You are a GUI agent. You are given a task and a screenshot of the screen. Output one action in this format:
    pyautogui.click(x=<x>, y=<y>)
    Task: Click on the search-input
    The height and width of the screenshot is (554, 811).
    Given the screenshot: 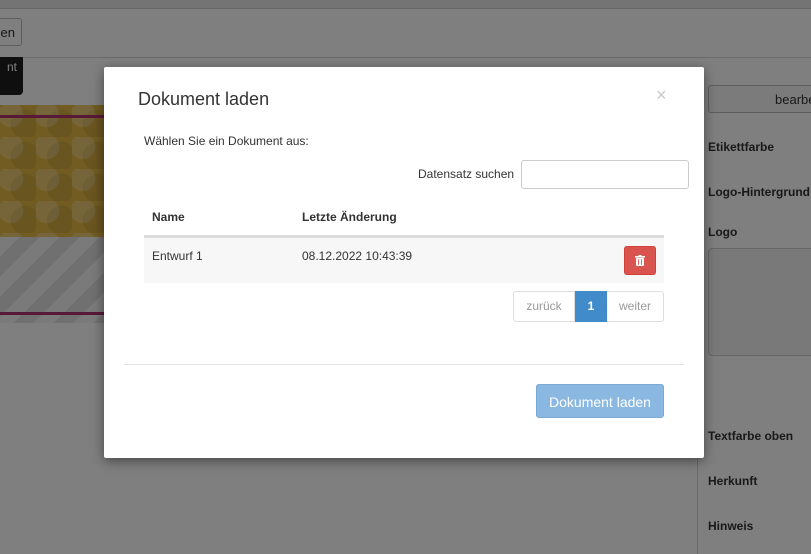 What is the action you would take?
    pyautogui.click(x=605, y=174)
    